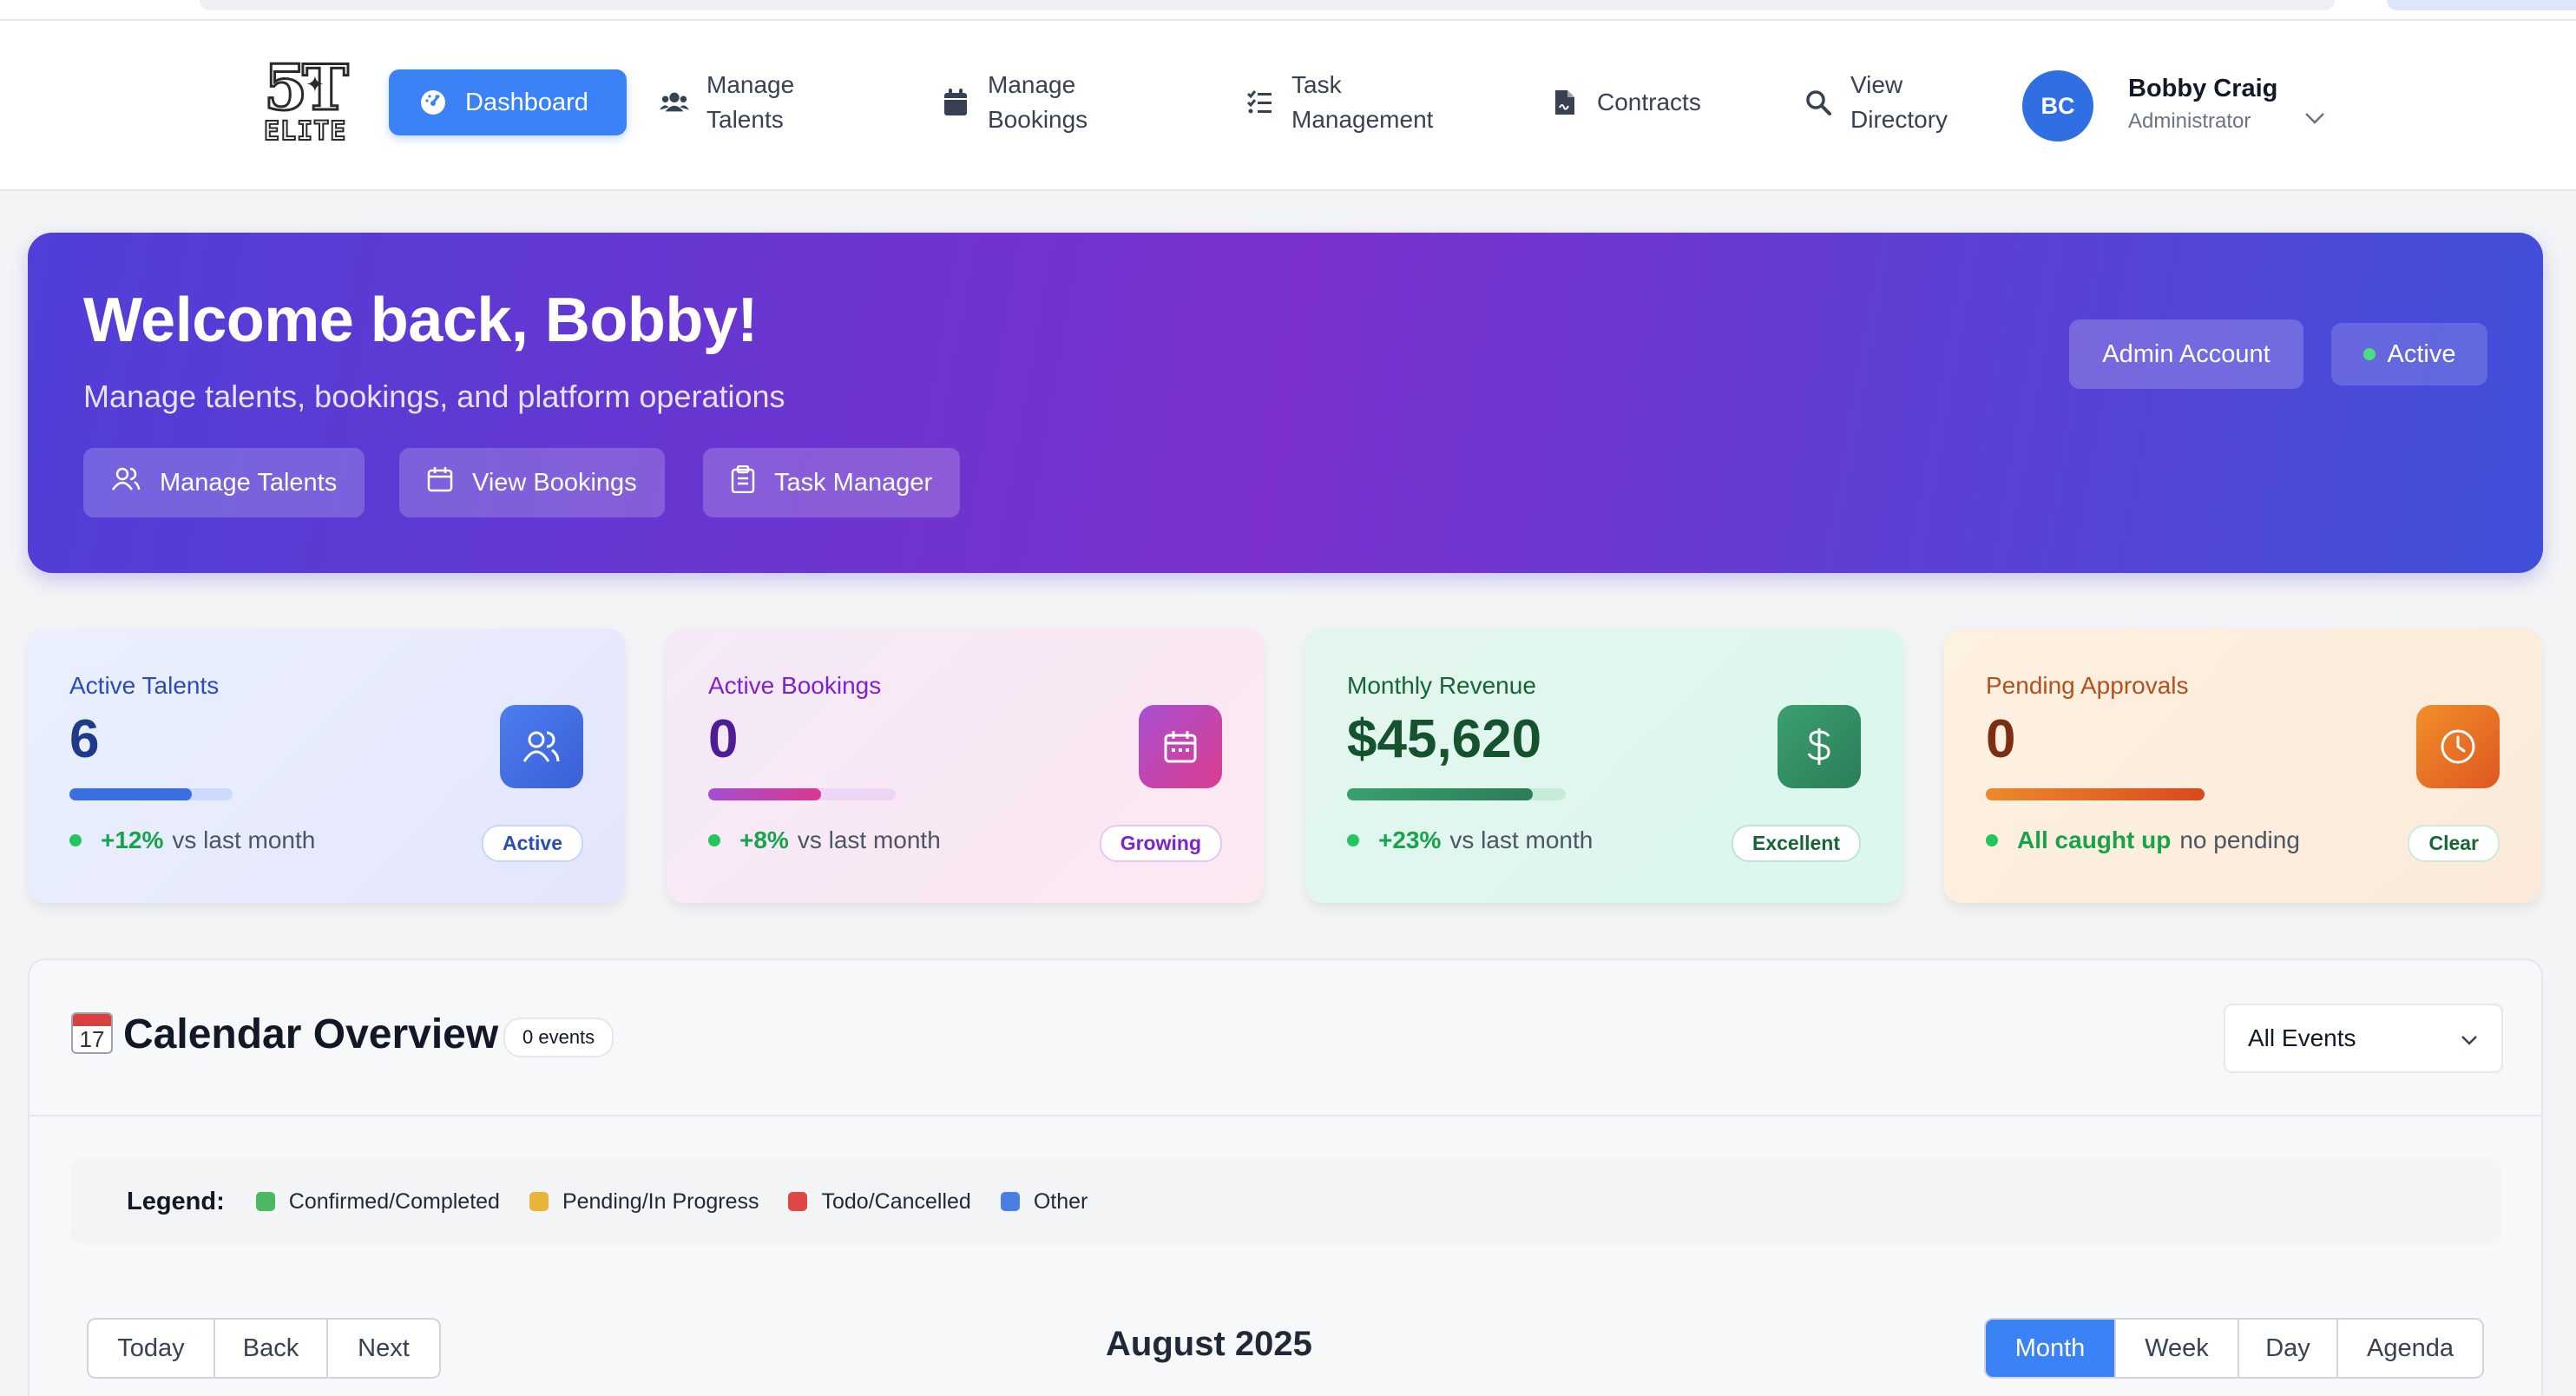 The width and height of the screenshot is (2576, 1396). What do you see at coordinates (2302, 1037) in the screenshot?
I see `event-filter-value: All Events` at bounding box center [2302, 1037].